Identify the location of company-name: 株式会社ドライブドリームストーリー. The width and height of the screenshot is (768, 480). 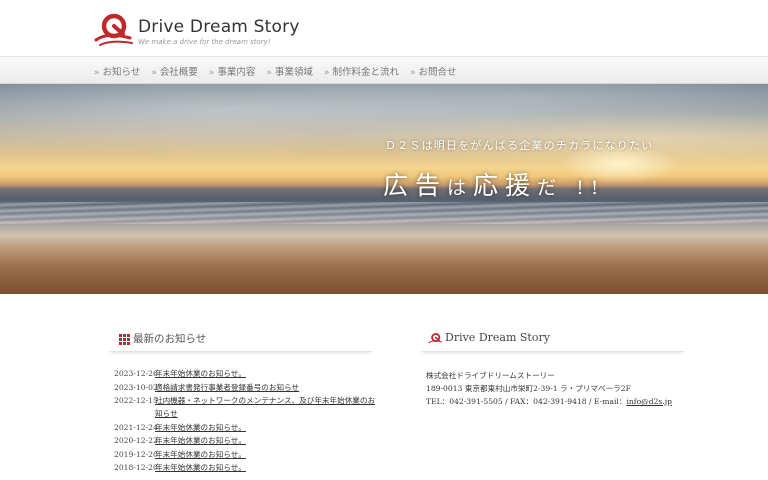
(490, 375).